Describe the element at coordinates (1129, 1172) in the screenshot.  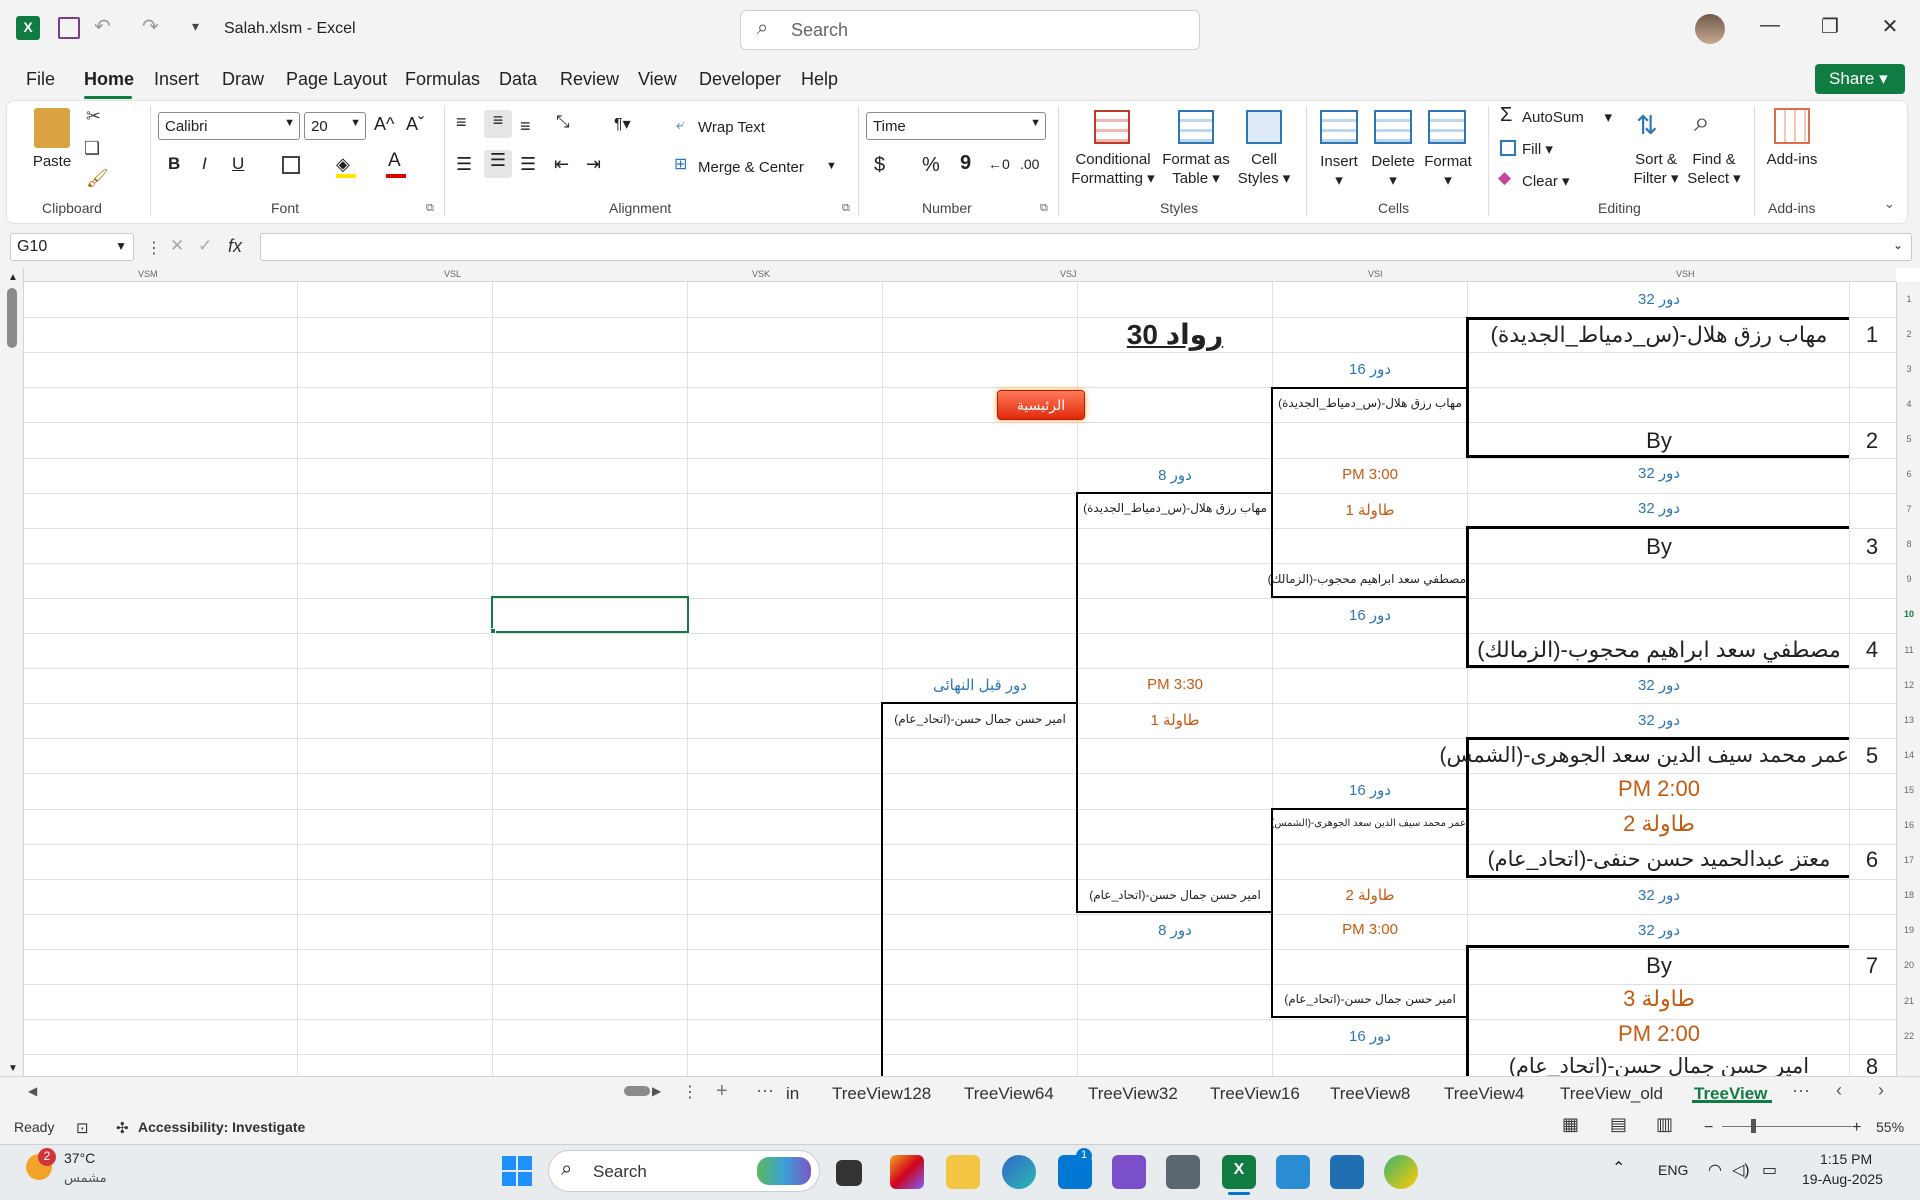
I see `visual-studio-icon` at that location.